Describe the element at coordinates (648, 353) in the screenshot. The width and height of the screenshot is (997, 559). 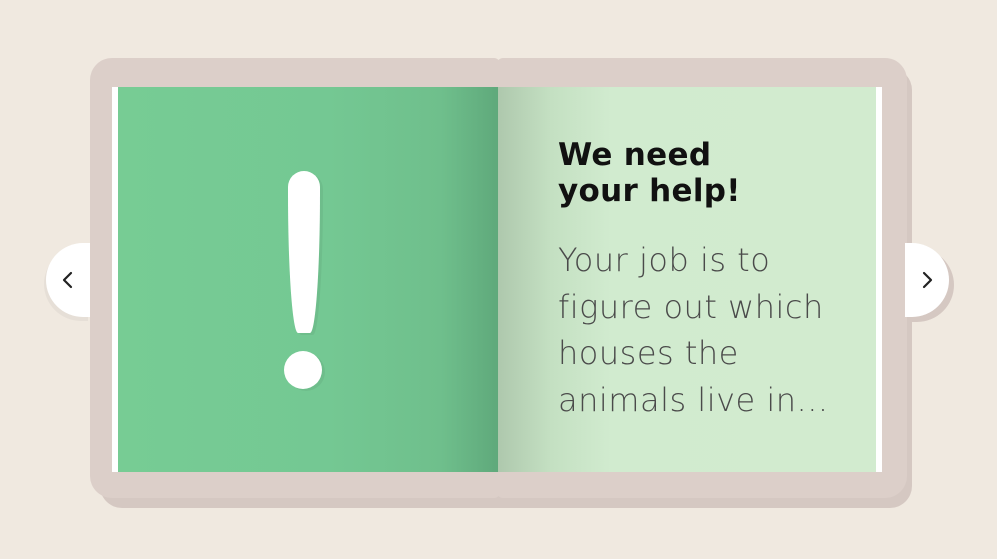
I see `body-line: houses the` at that location.